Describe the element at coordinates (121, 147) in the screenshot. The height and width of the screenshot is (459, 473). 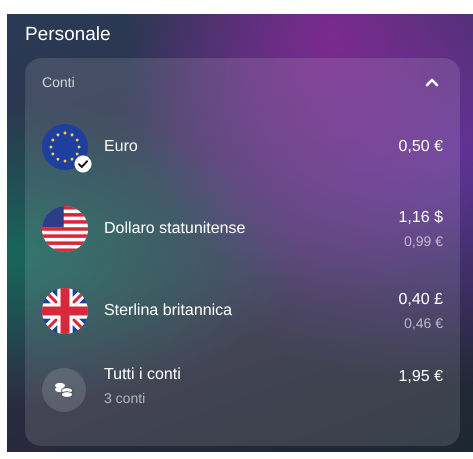
I see `account-name: Euro` at that location.